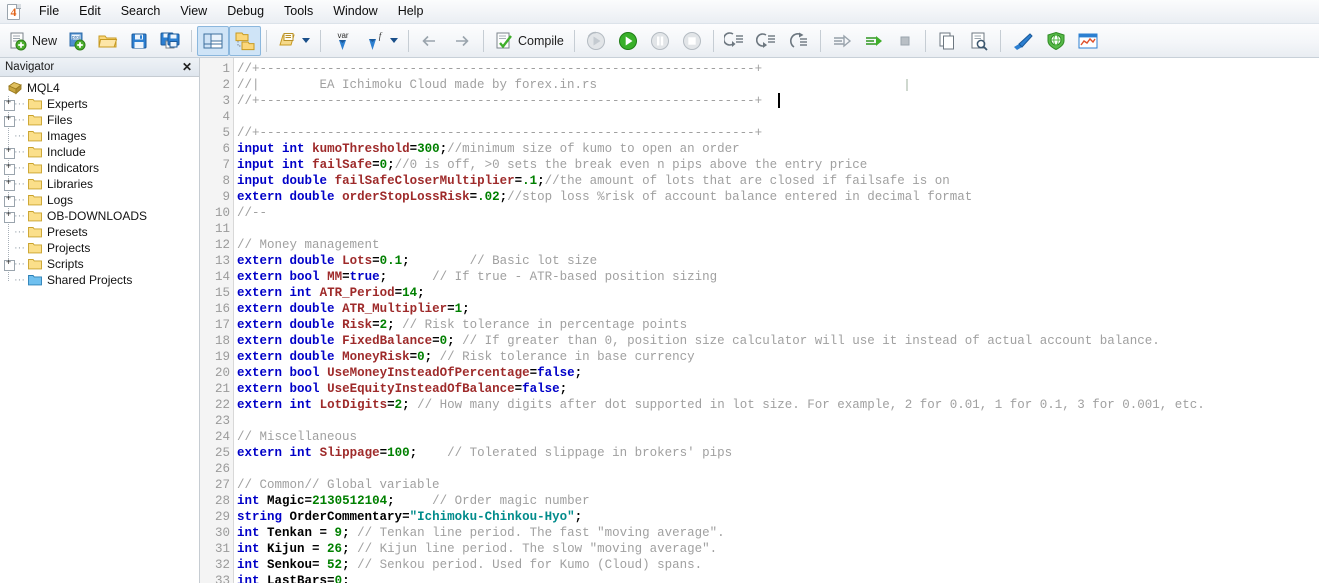 This screenshot has height=583, width=1319. Describe the element at coordinates (99, 67) in the screenshot. I see `navigator-titlebar: Navigator ✕` at that location.